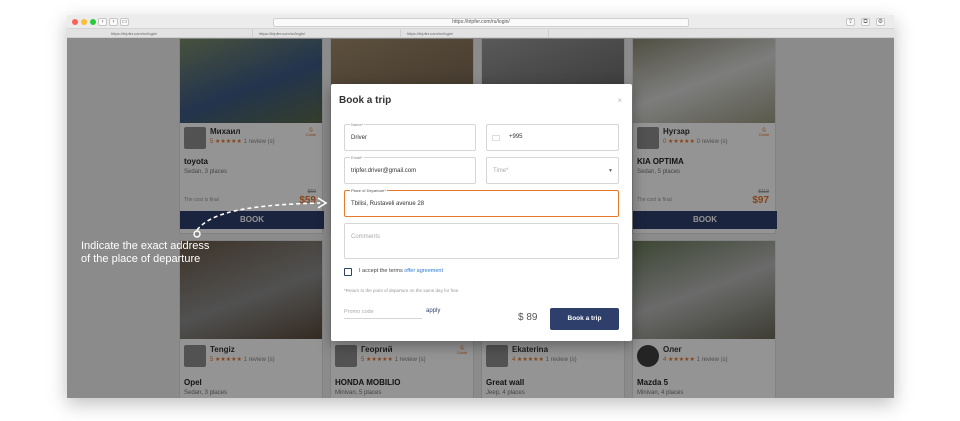 This screenshot has height=421, width=960. Describe the element at coordinates (348, 272) in the screenshot. I see `terms-checkbox` at that location.